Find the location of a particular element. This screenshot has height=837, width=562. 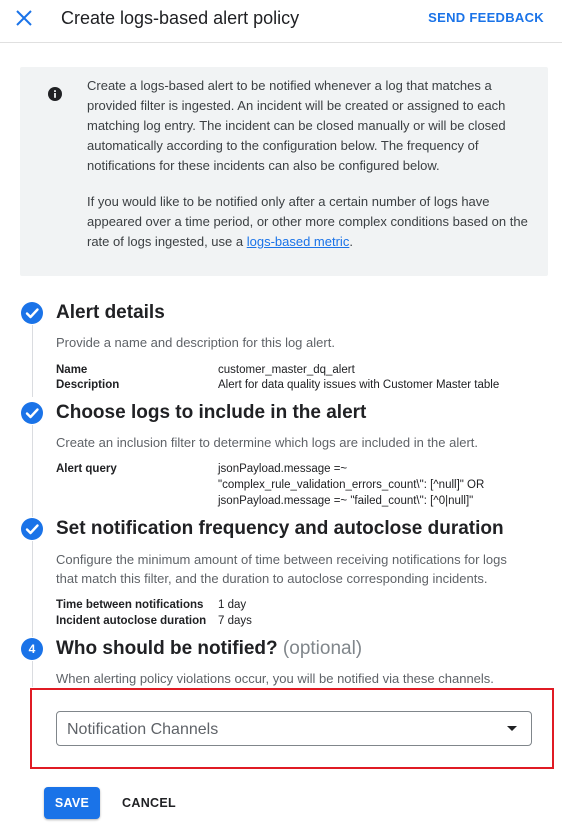

page-title: Create logs-based alert policy is located at coordinates (180, 18).